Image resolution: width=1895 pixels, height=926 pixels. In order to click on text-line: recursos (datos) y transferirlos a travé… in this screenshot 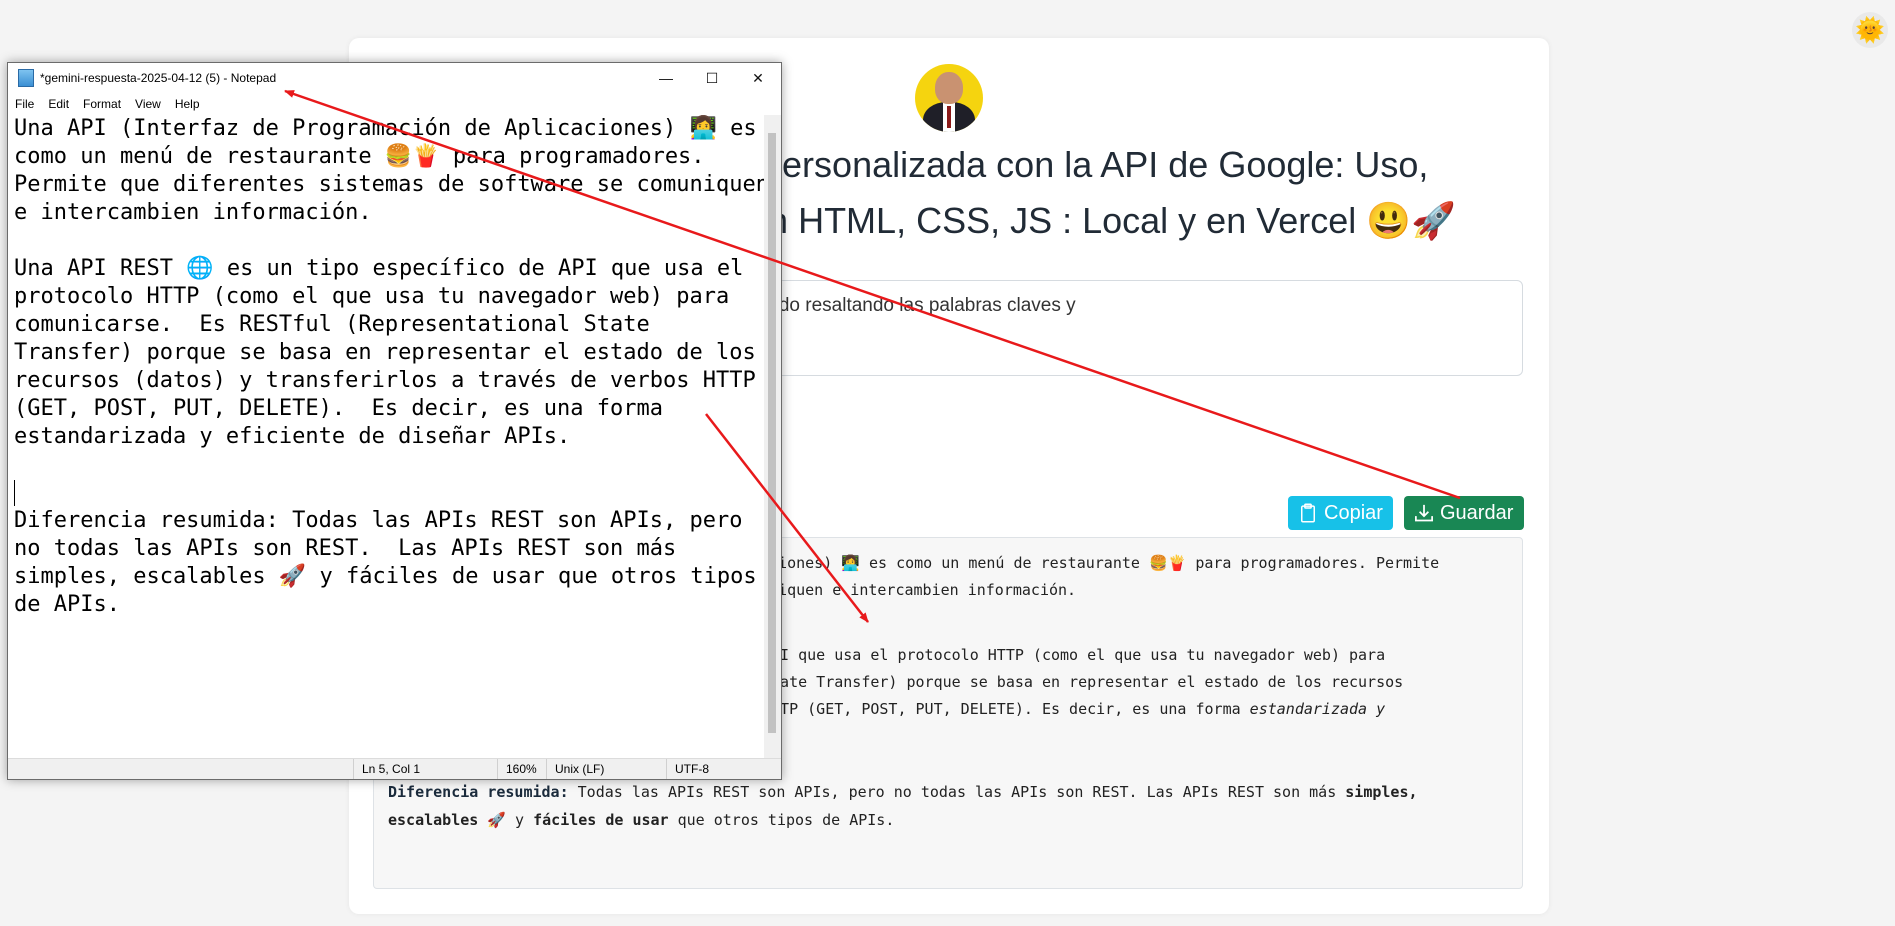, I will do `click(385, 380)`.